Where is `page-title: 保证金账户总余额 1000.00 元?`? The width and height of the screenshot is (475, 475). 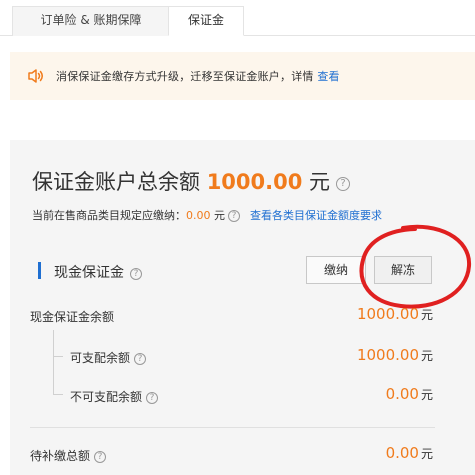 page-title: 保证金账户总余额 1000.00 元? is located at coordinates (191, 181).